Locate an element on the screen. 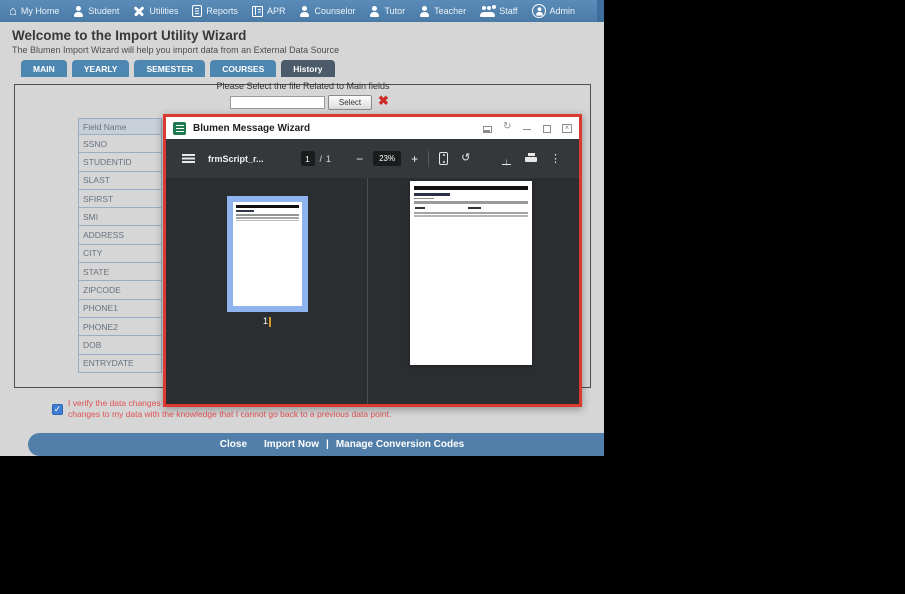 The width and height of the screenshot is (905, 594). nav-item-tutor: Tutor is located at coordinates (387, 11).